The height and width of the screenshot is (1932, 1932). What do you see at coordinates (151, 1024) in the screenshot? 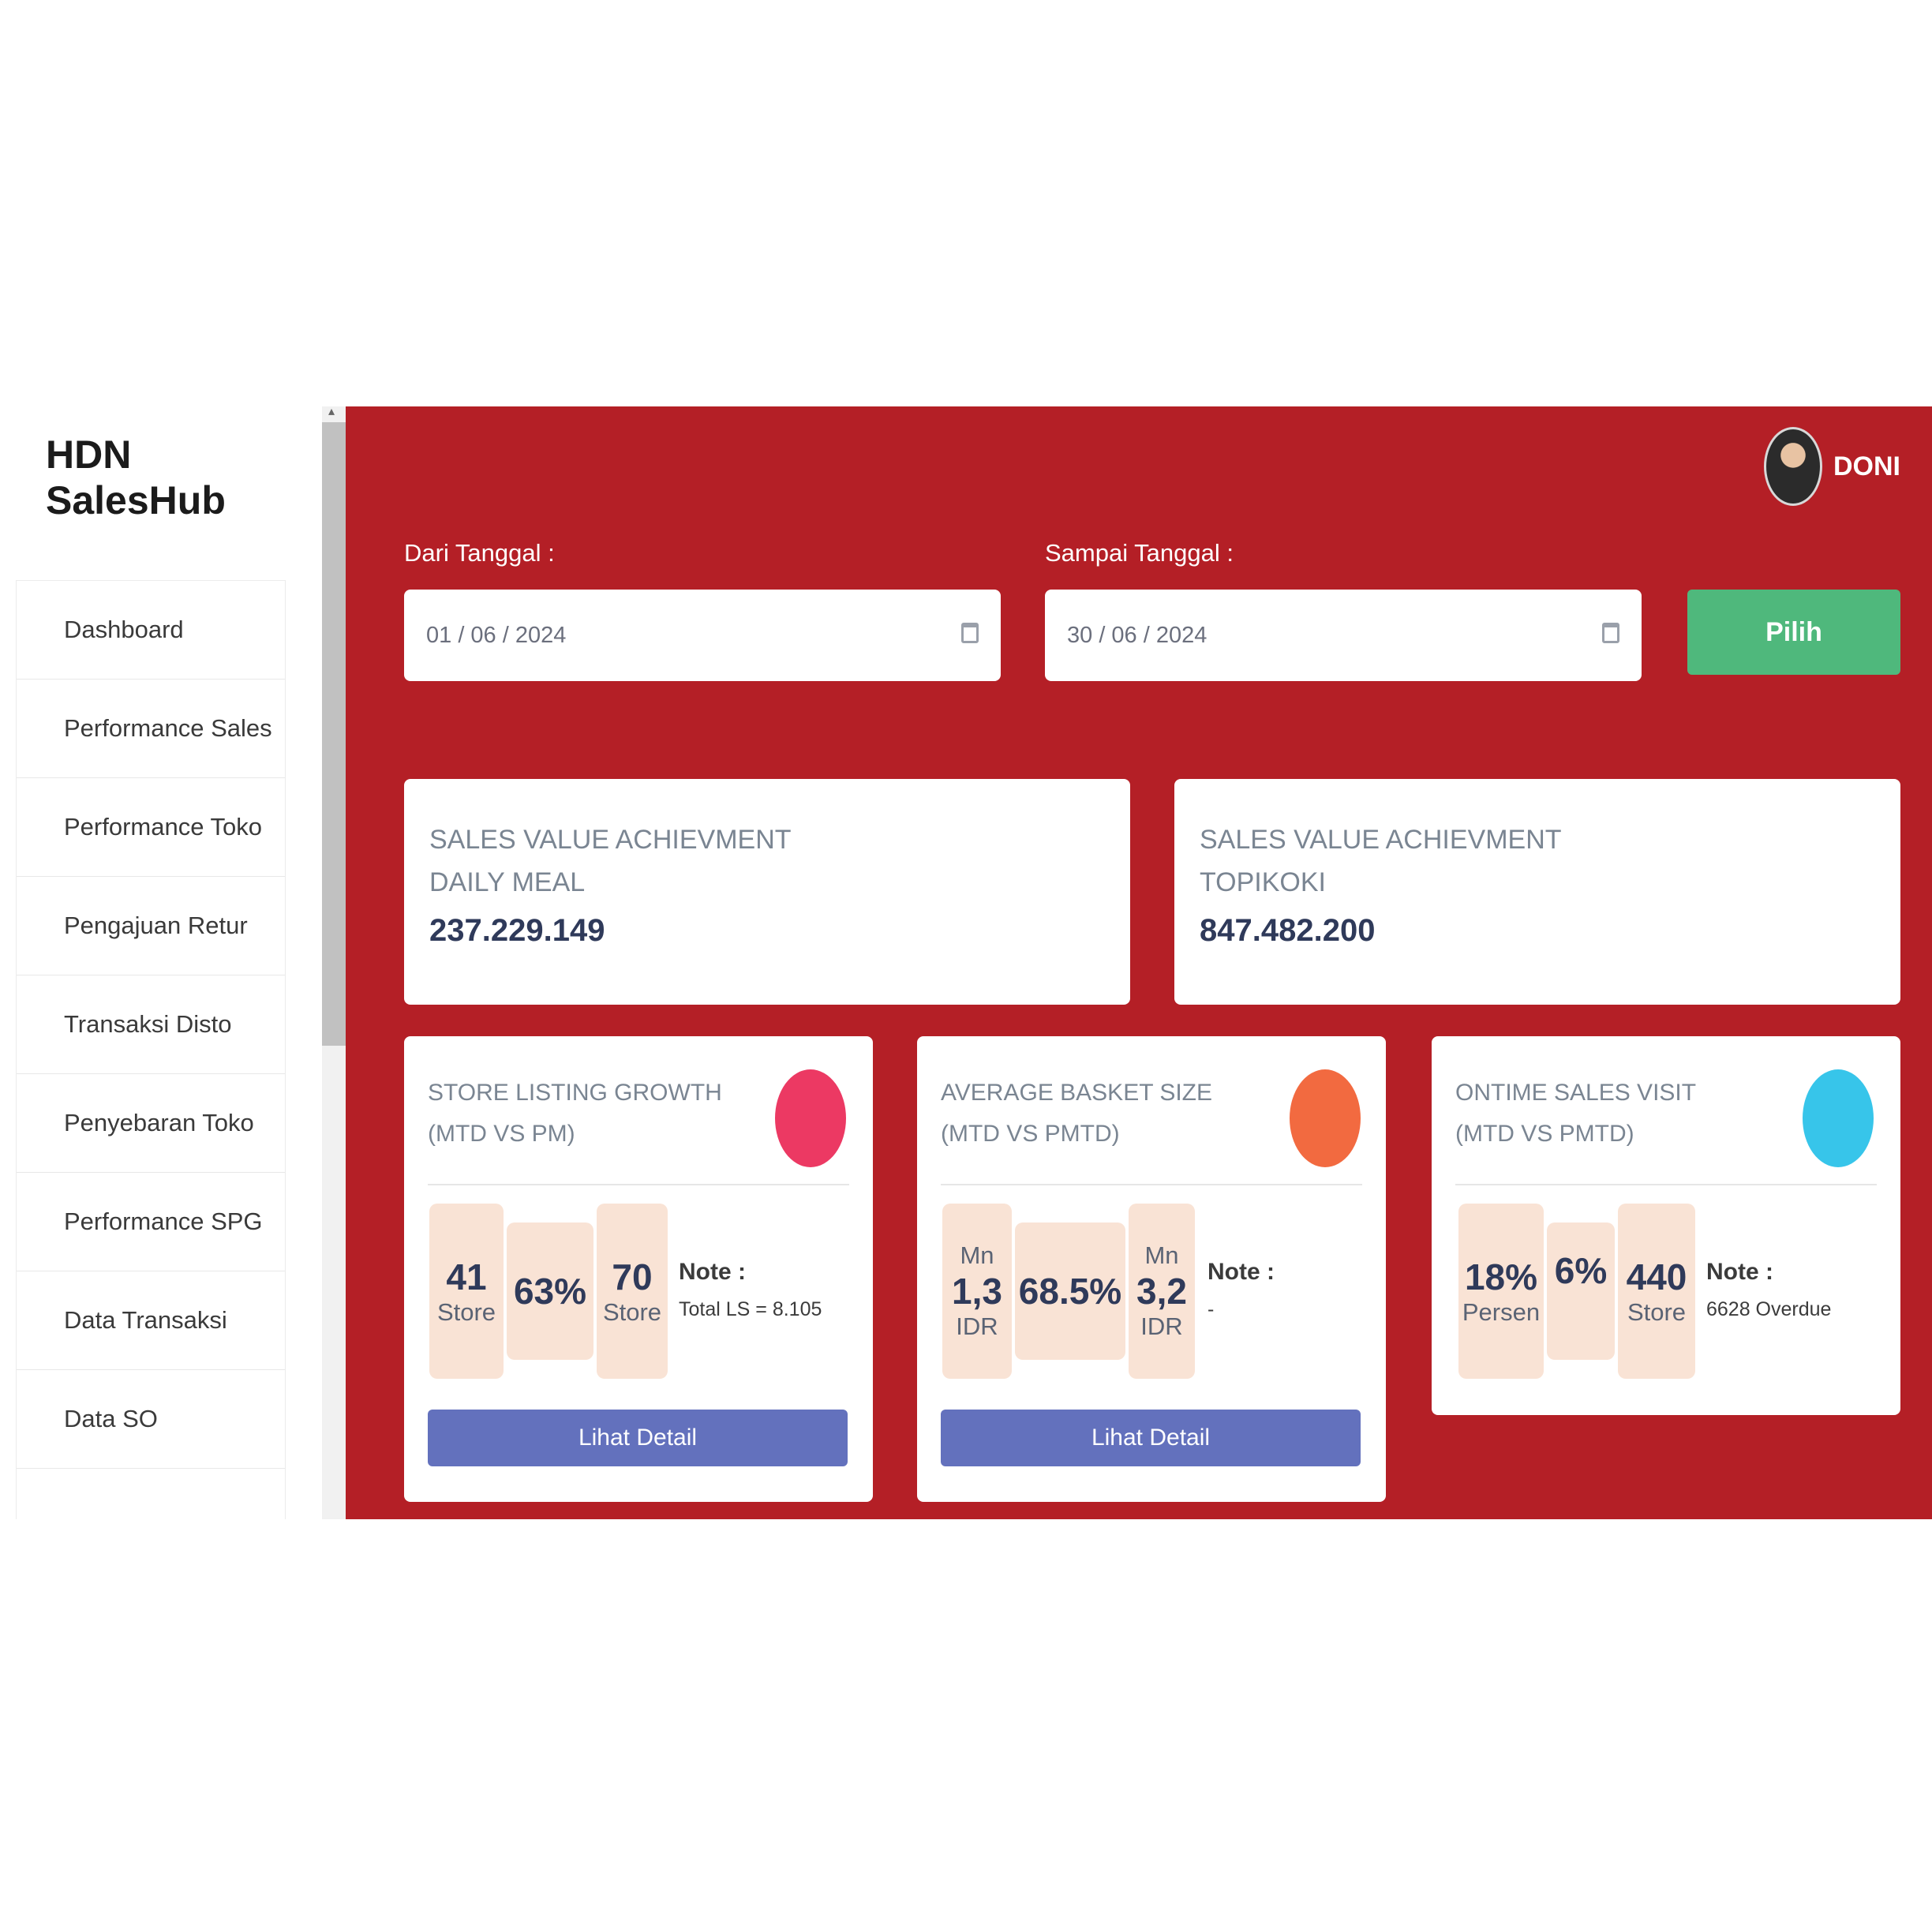
I see `sidebar-item-transaksi-disto: Transaksi Disto` at bounding box center [151, 1024].